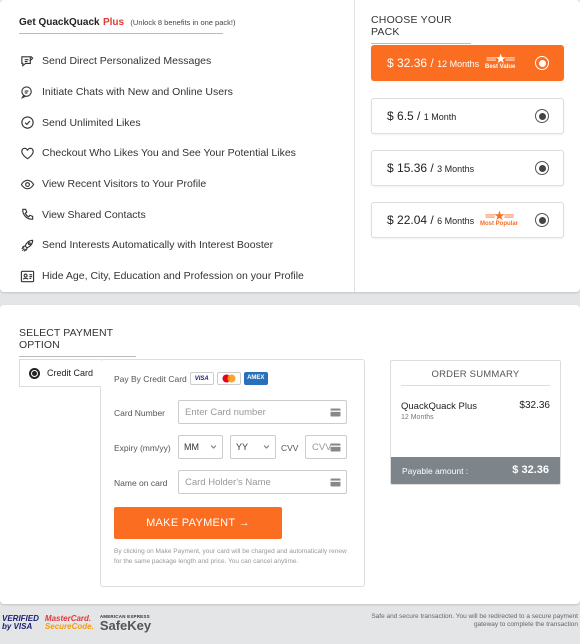 This screenshot has width=580, height=644. I want to click on pack-option-3-months: $ 15.36 / 3 Months, so click(467, 168).